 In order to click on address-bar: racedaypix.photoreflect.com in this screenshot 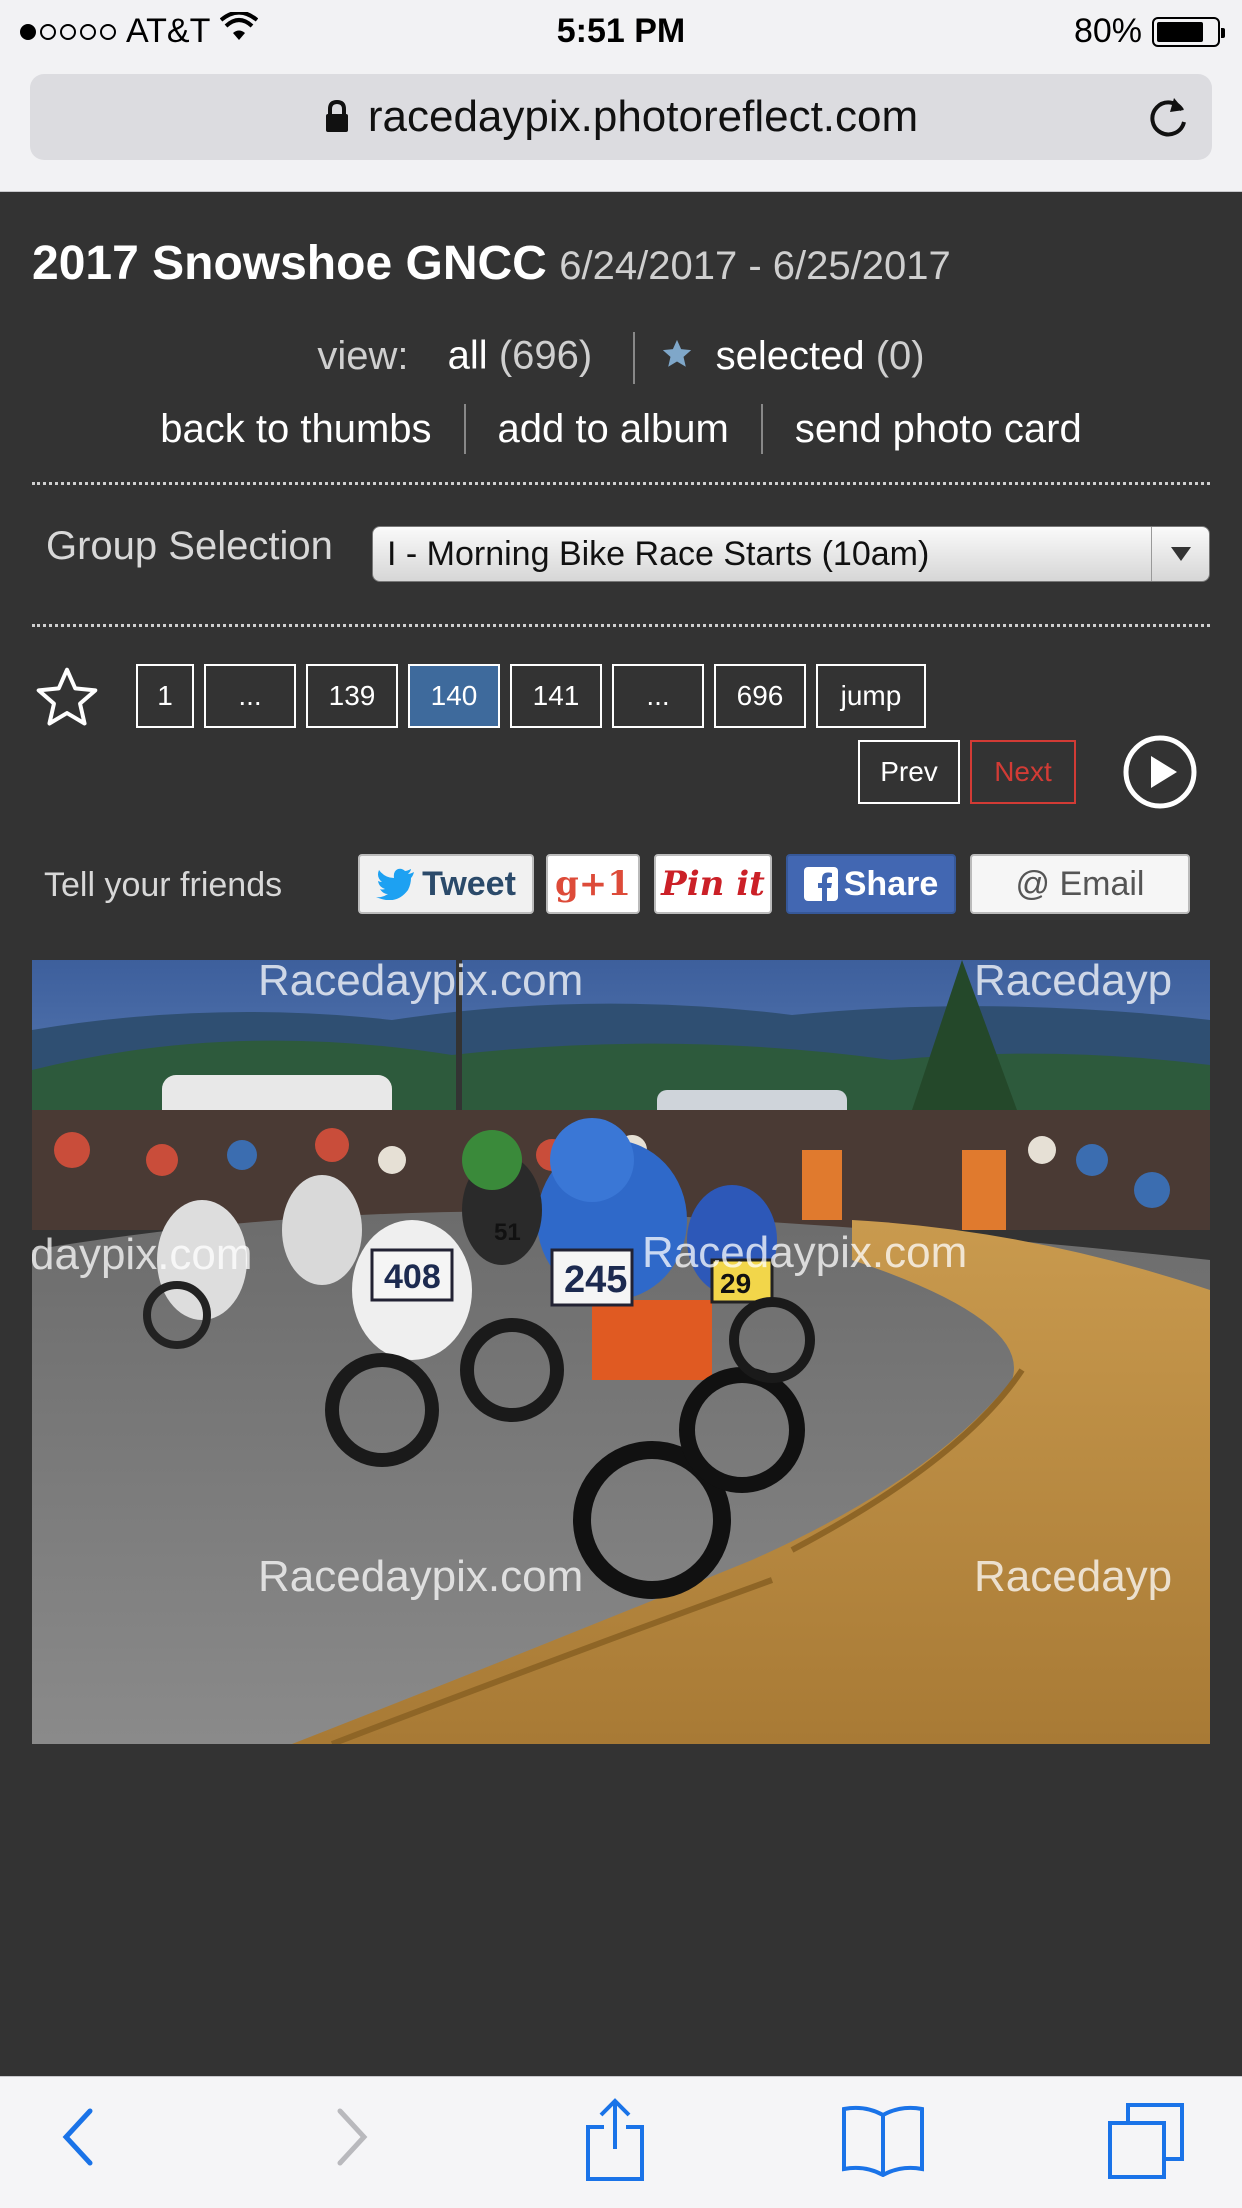, I will do `click(621, 117)`.